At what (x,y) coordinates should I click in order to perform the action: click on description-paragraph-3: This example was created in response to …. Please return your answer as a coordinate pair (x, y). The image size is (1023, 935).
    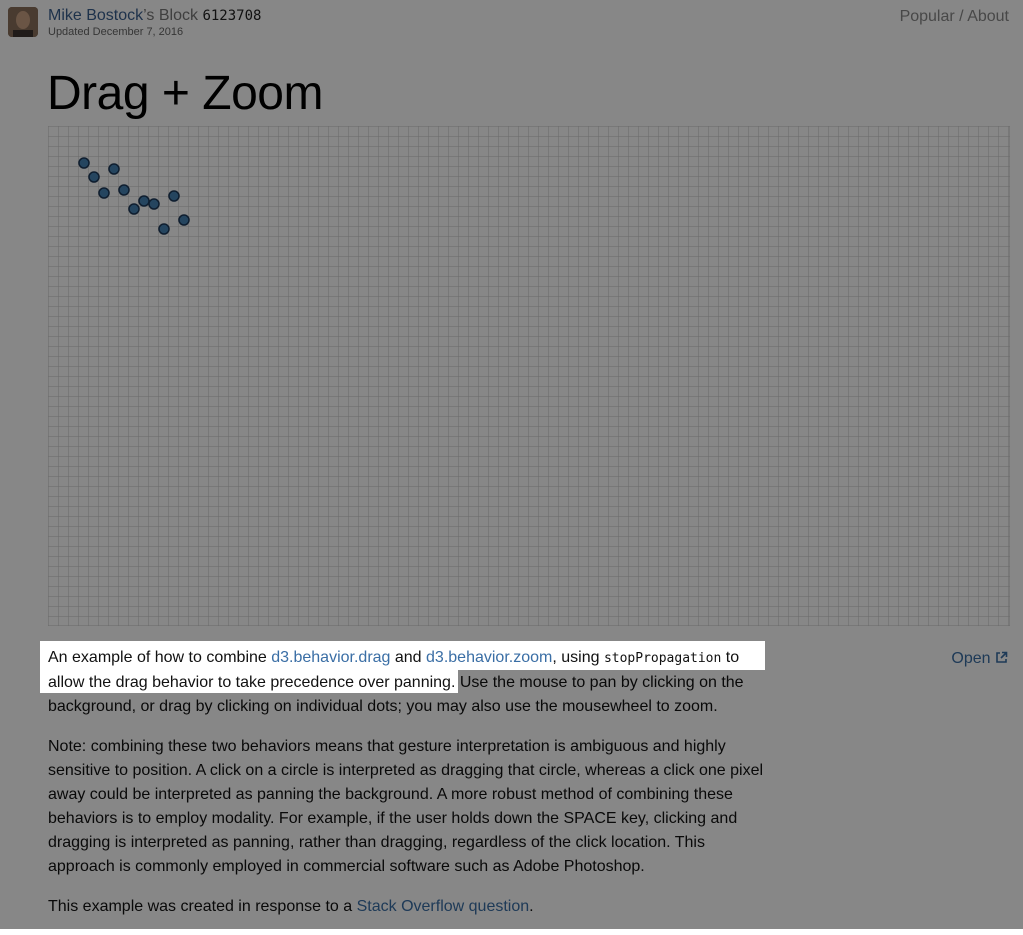
    Looking at the image, I should click on (408, 907).